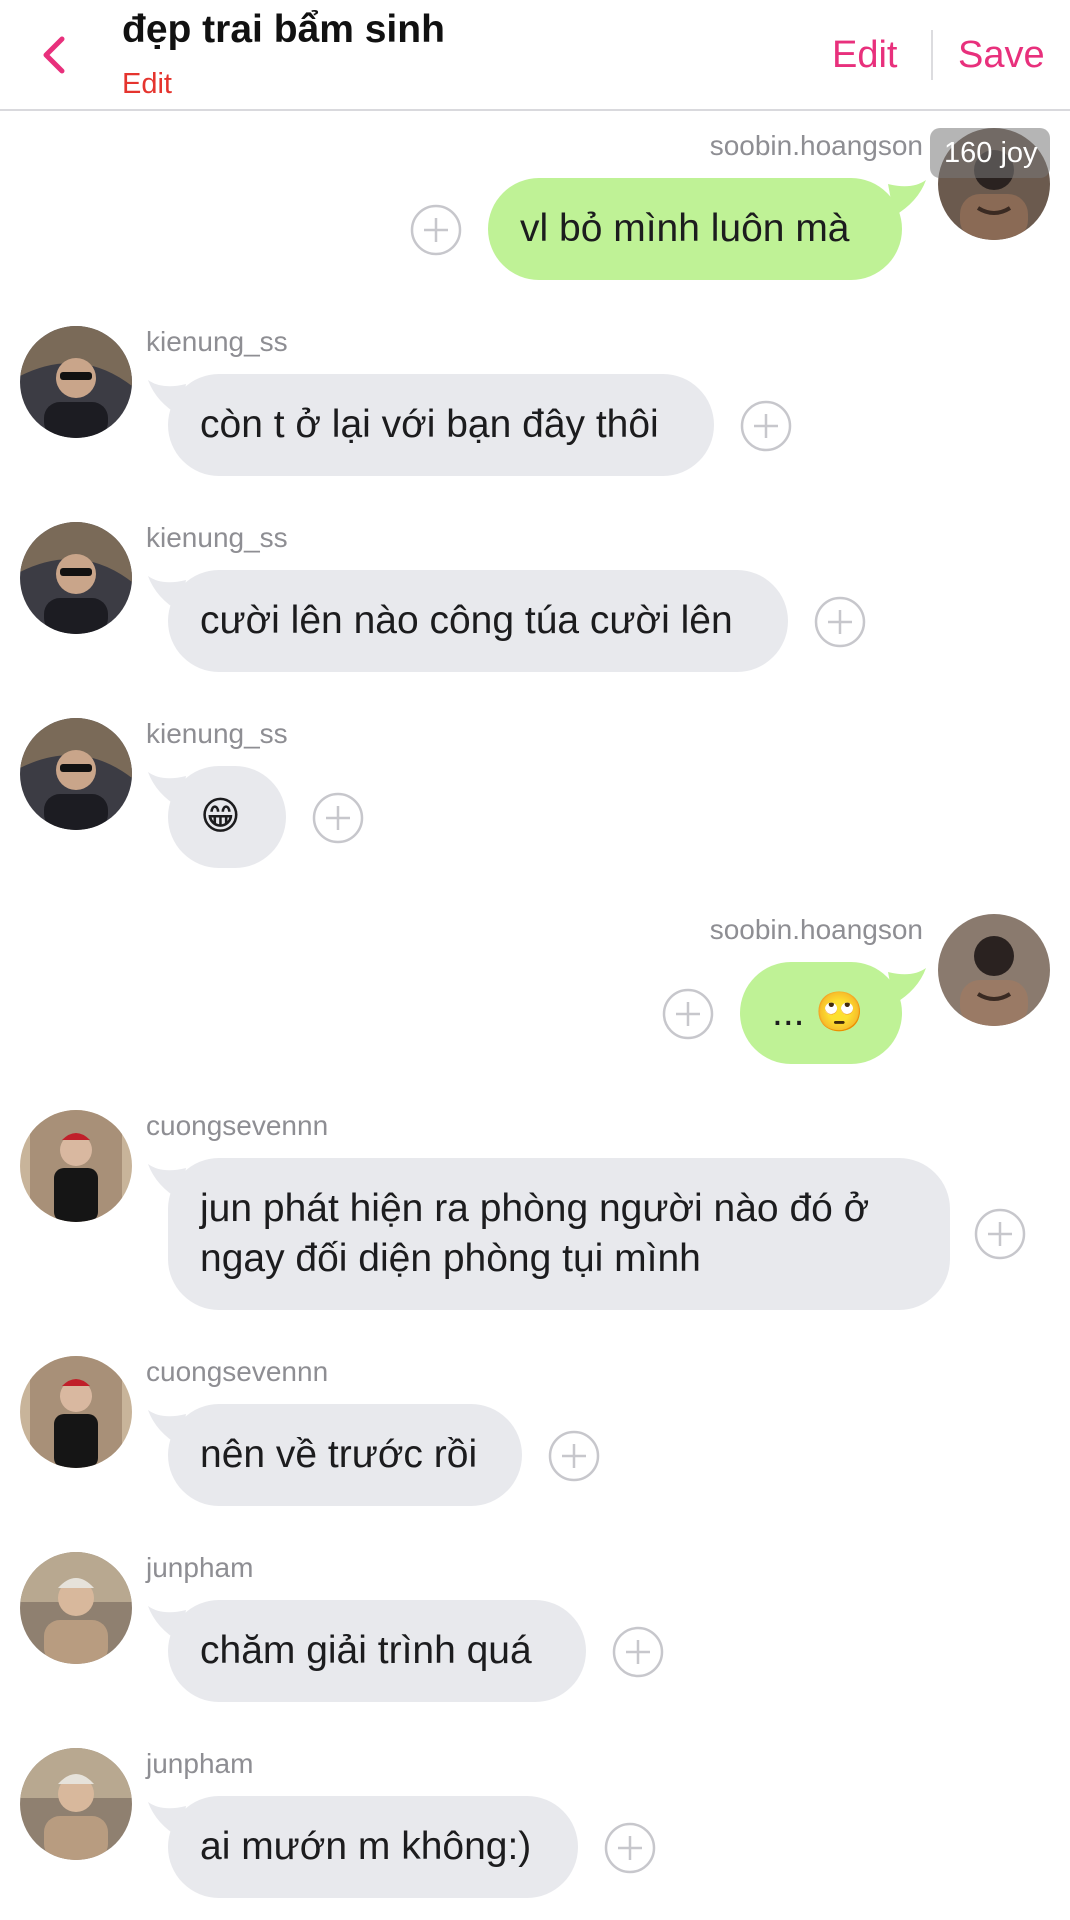 This screenshot has width=1070, height=1920. I want to click on message-bubble: vl bỏ mình luôn mà, so click(695, 229).